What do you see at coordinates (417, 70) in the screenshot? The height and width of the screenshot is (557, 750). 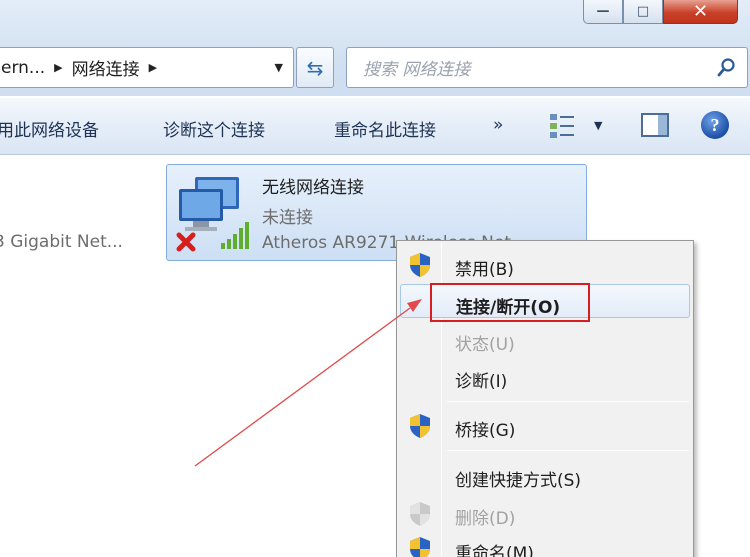 I see `search-placeholder: 搜索 网络连接` at bounding box center [417, 70].